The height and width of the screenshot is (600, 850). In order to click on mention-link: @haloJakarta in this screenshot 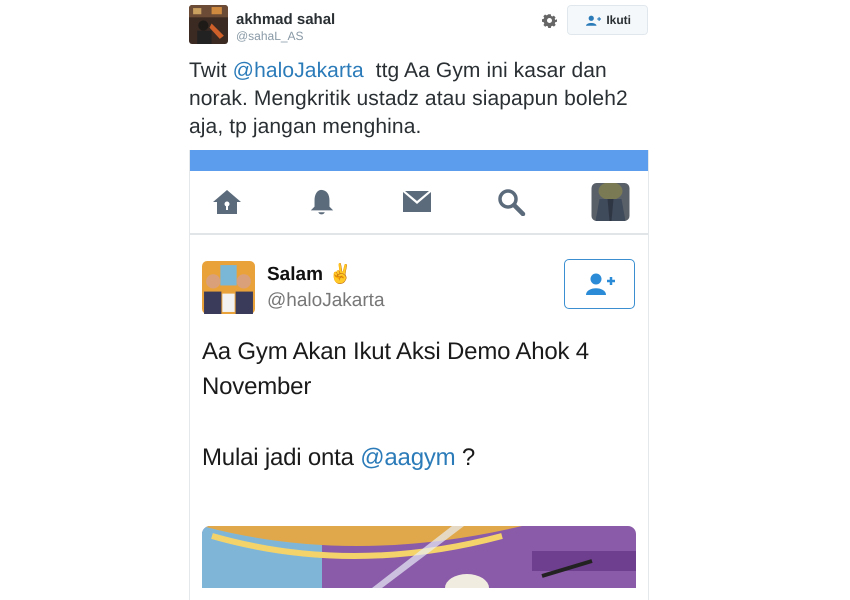, I will do `click(298, 70)`.